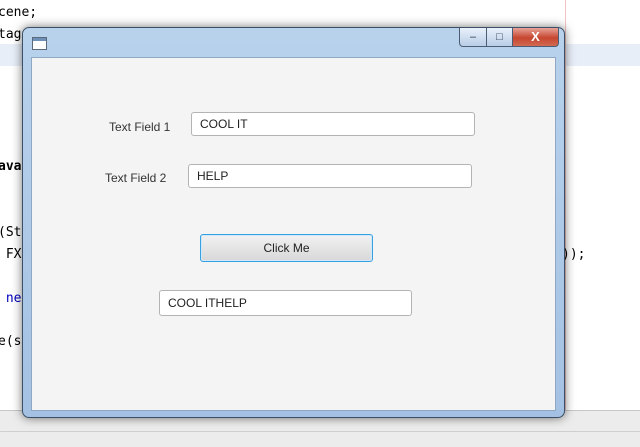 The image size is (640, 447). I want to click on text-field-1-label: Text Field 1, so click(140, 127).